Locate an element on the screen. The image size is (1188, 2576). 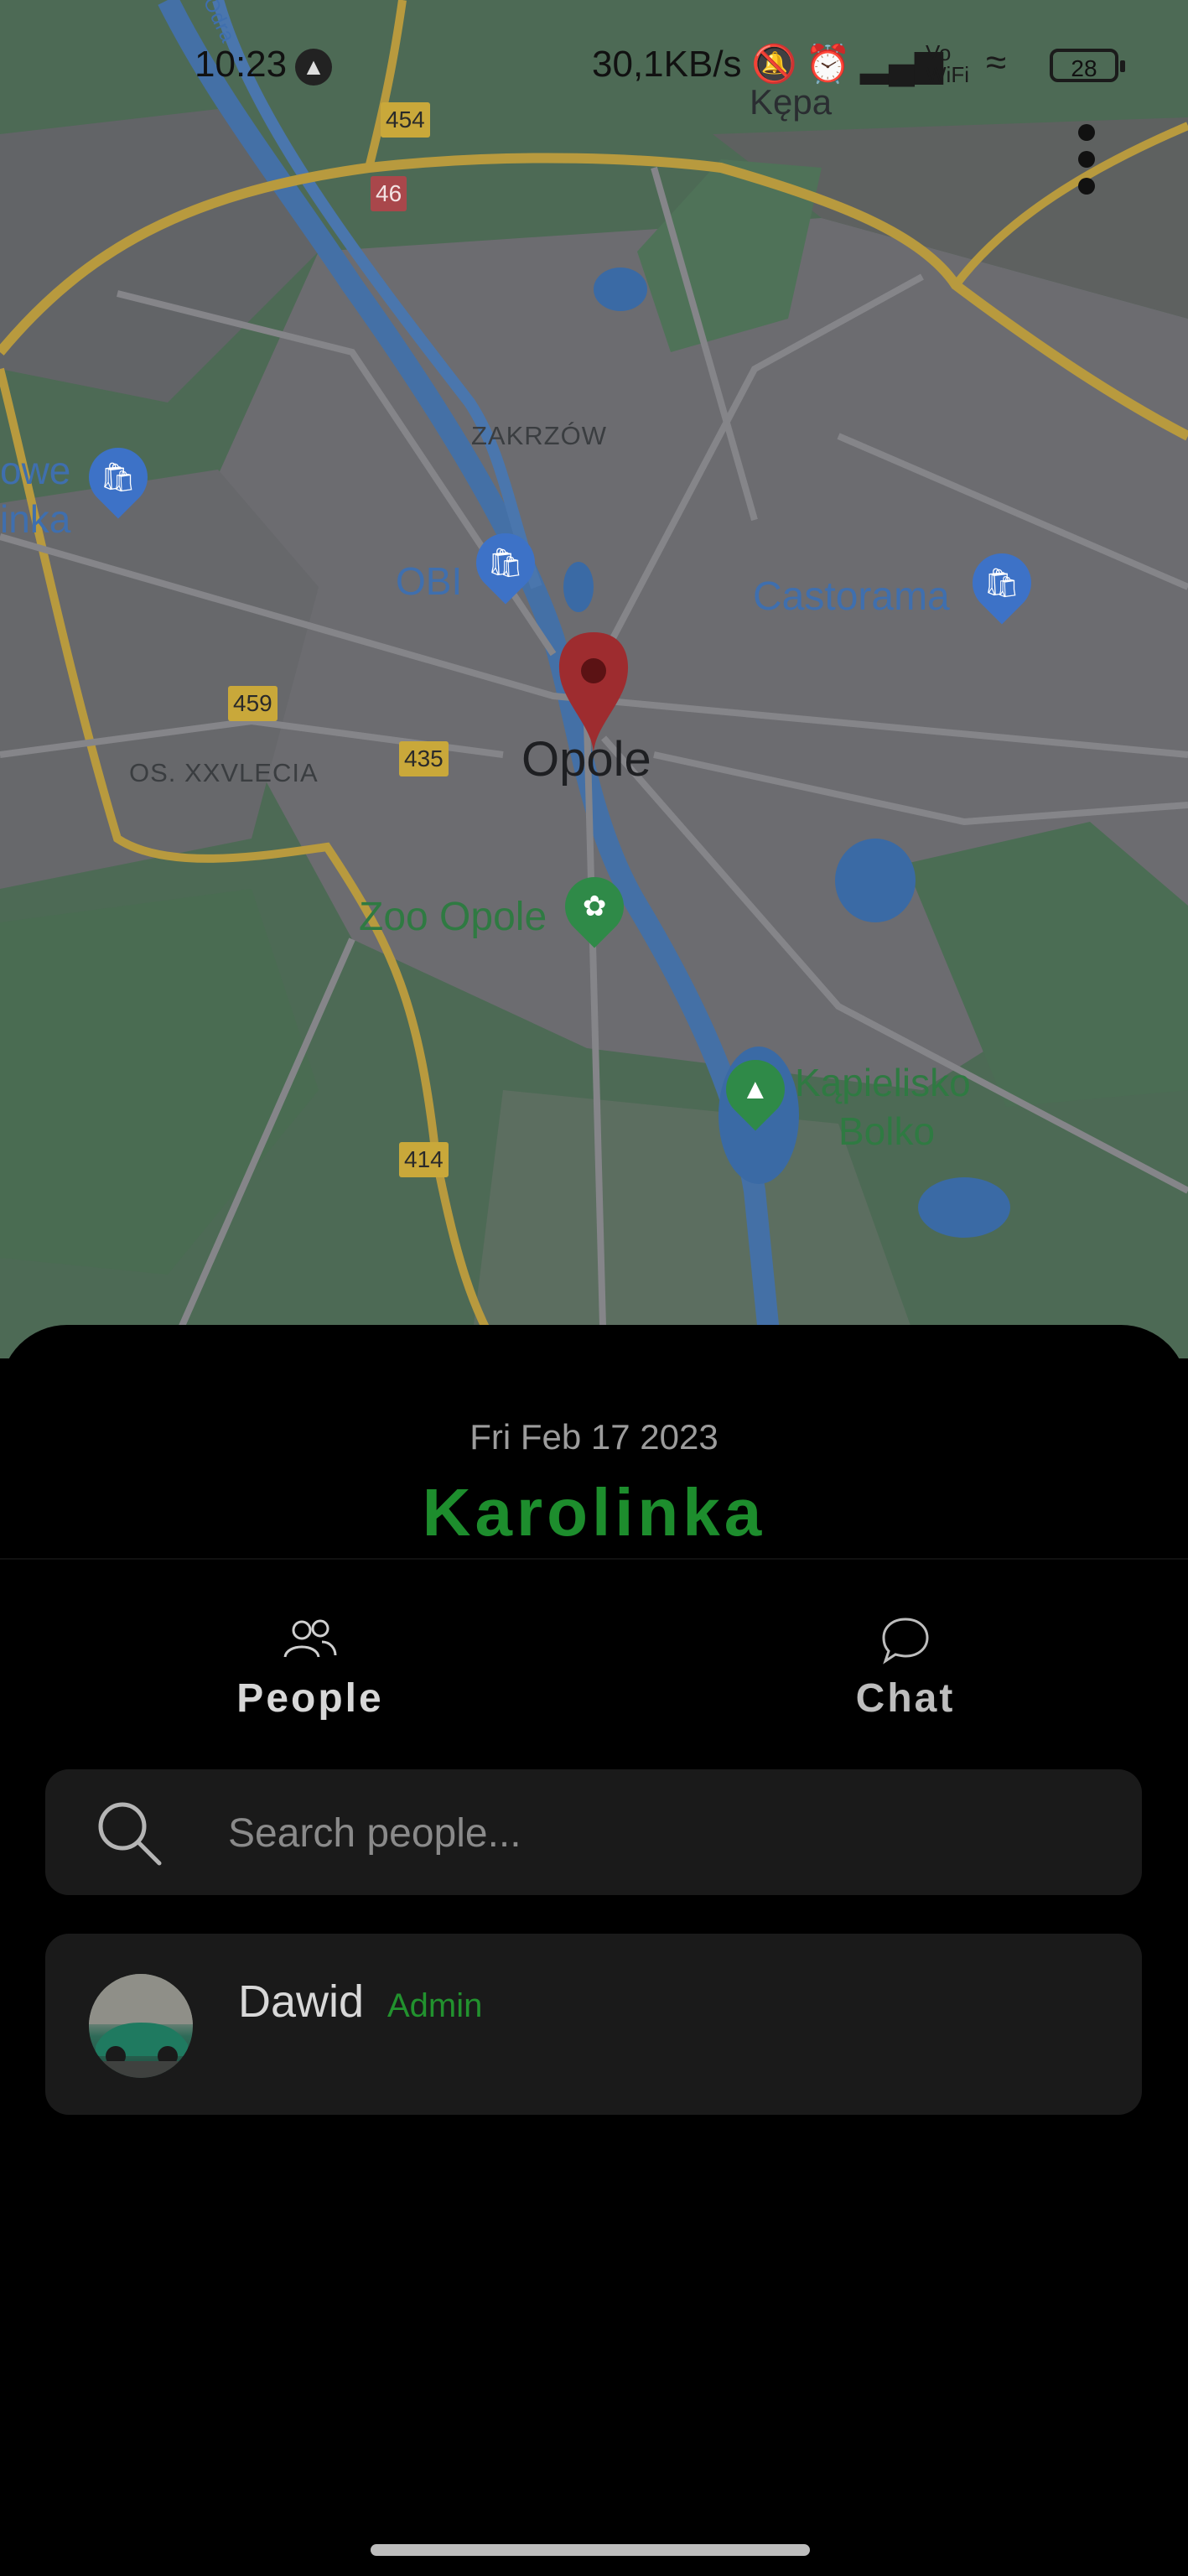
tab-chat: Chat is located at coordinates (906, 1666).